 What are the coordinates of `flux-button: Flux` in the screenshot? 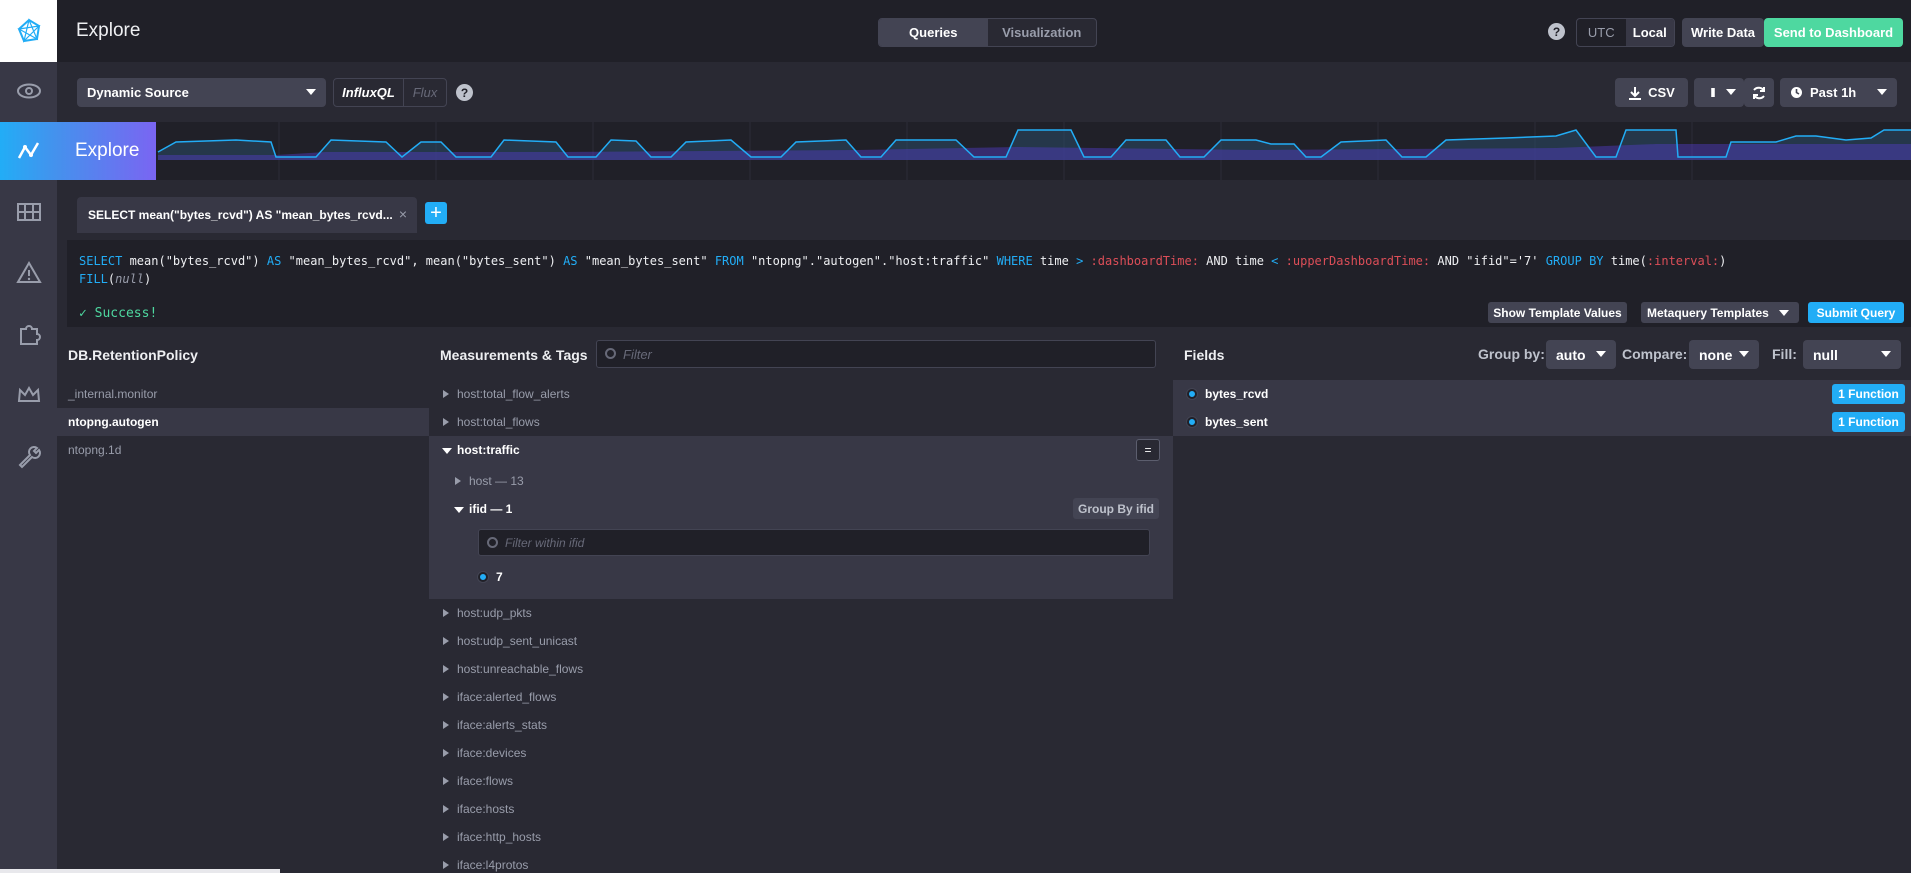 It's located at (425, 92).